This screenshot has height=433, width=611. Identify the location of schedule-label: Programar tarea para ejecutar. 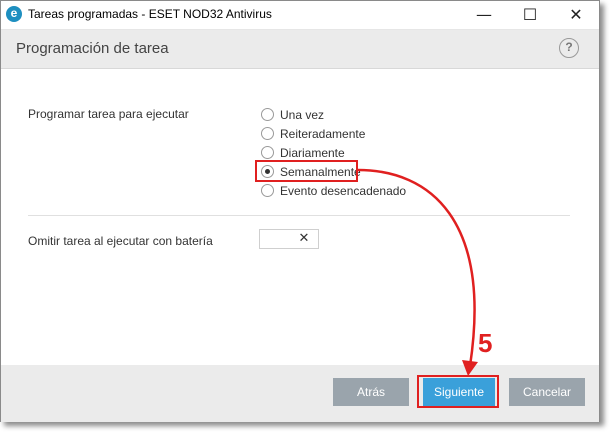
(108, 114).